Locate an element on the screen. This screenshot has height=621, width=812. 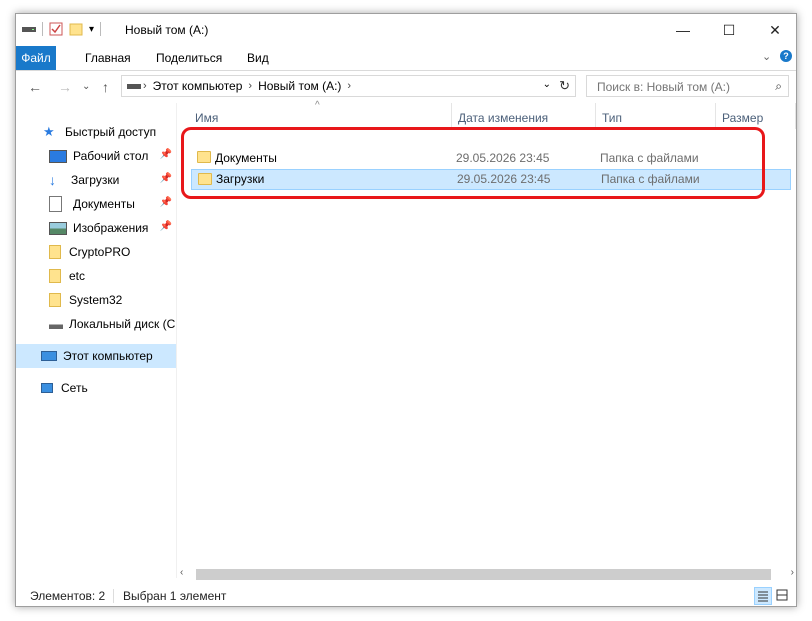
sidebar-item-this-pc: Этот компьютер is located at coordinates (96, 356).